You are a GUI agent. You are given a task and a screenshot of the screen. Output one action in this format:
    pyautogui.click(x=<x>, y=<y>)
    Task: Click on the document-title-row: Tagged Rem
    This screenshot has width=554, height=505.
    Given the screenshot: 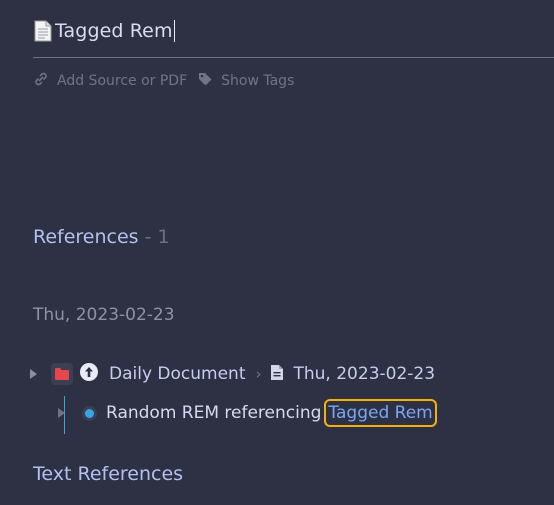 What is the action you would take?
    pyautogui.click(x=105, y=31)
    